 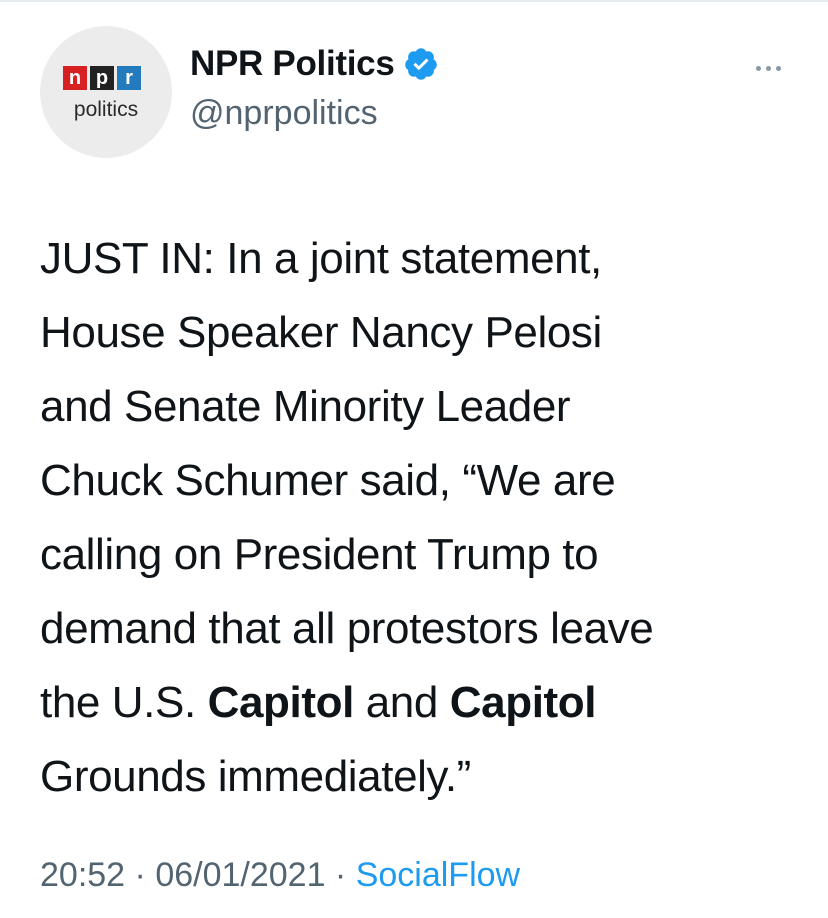 What do you see at coordinates (240, 875) in the screenshot?
I see `tweet-date: 06/01/2021` at bounding box center [240, 875].